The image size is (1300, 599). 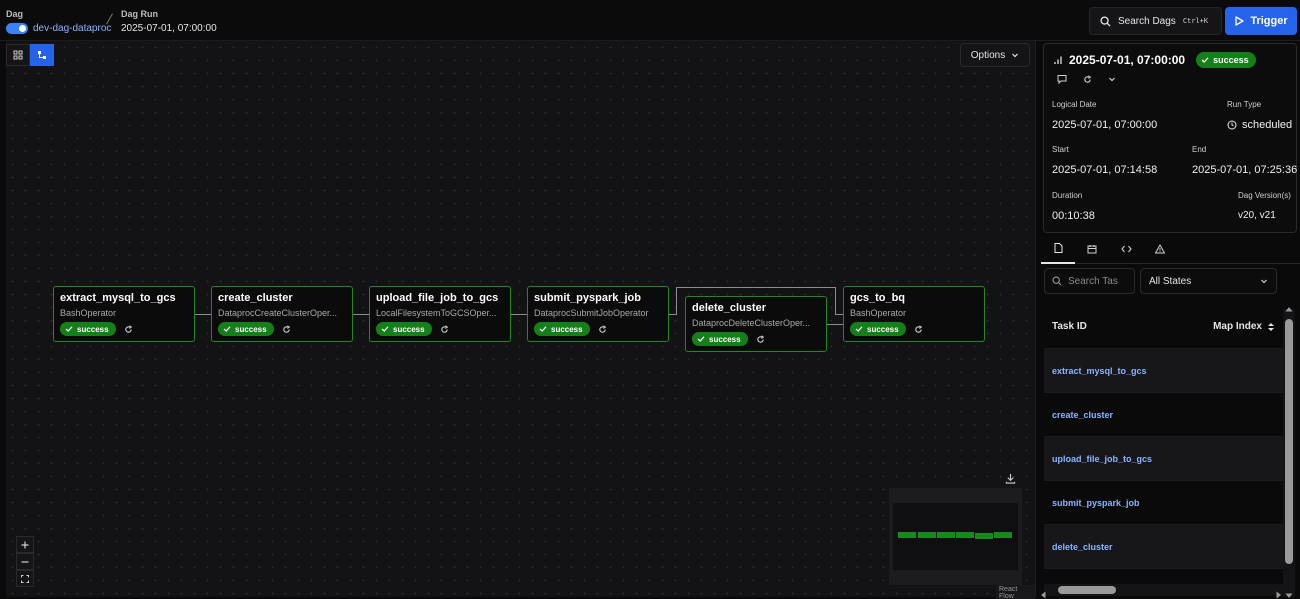 I want to click on duration-value: 00:10:38, so click(x=1073, y=216).